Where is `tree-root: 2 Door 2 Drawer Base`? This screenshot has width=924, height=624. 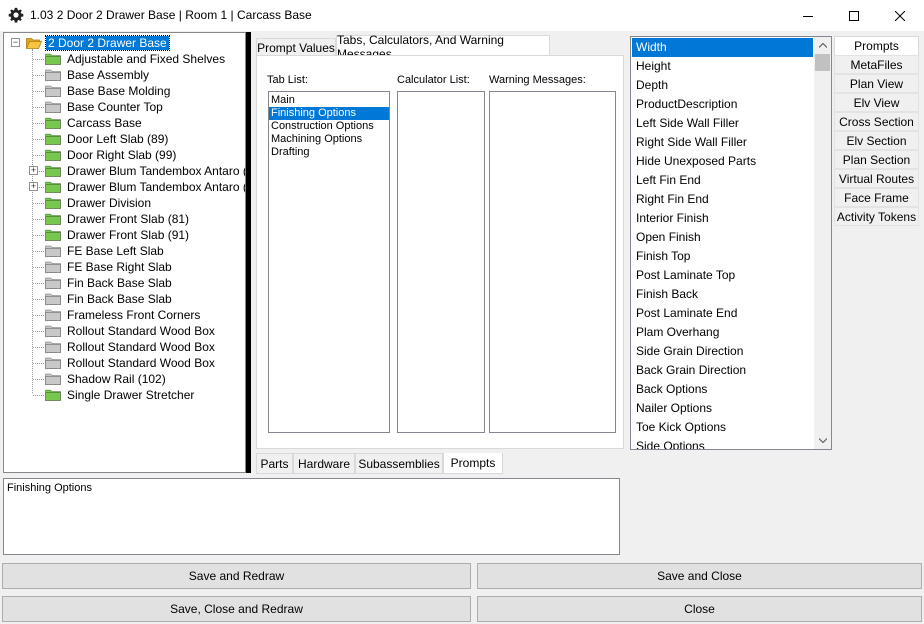
tree-root: 2 Door 2 Drawer Base is located at coordinates (98, 43).